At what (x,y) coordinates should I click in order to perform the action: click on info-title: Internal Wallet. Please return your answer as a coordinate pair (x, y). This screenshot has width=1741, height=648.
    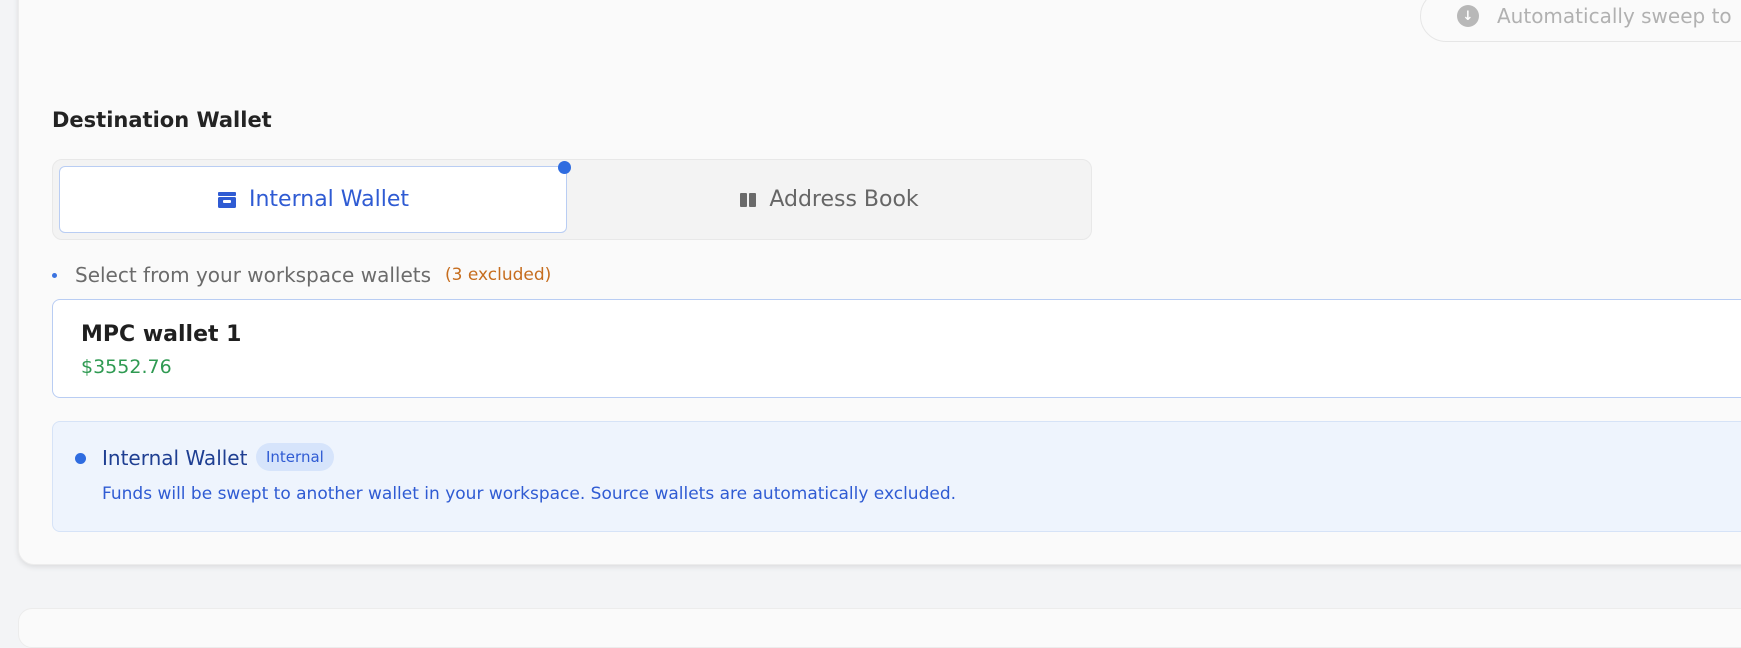
    Looking at the image, I should click on (175, 458).